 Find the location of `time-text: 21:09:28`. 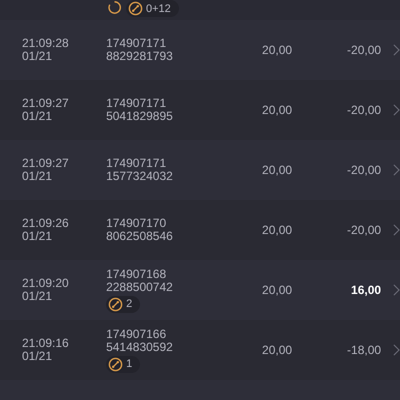

time-text: 21:09:28 is located at coordinates (46, 43).